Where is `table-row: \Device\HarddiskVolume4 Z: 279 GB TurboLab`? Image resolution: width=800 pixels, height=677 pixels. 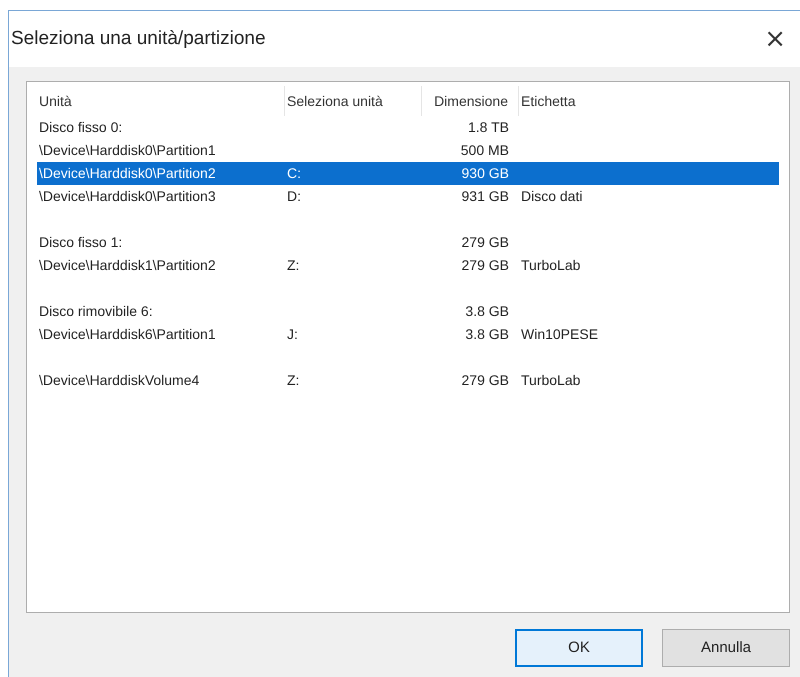
table-row: \Device\HarddiskVolume4 Z: 279 GB TurboLab is located at coordinates (408, 380).